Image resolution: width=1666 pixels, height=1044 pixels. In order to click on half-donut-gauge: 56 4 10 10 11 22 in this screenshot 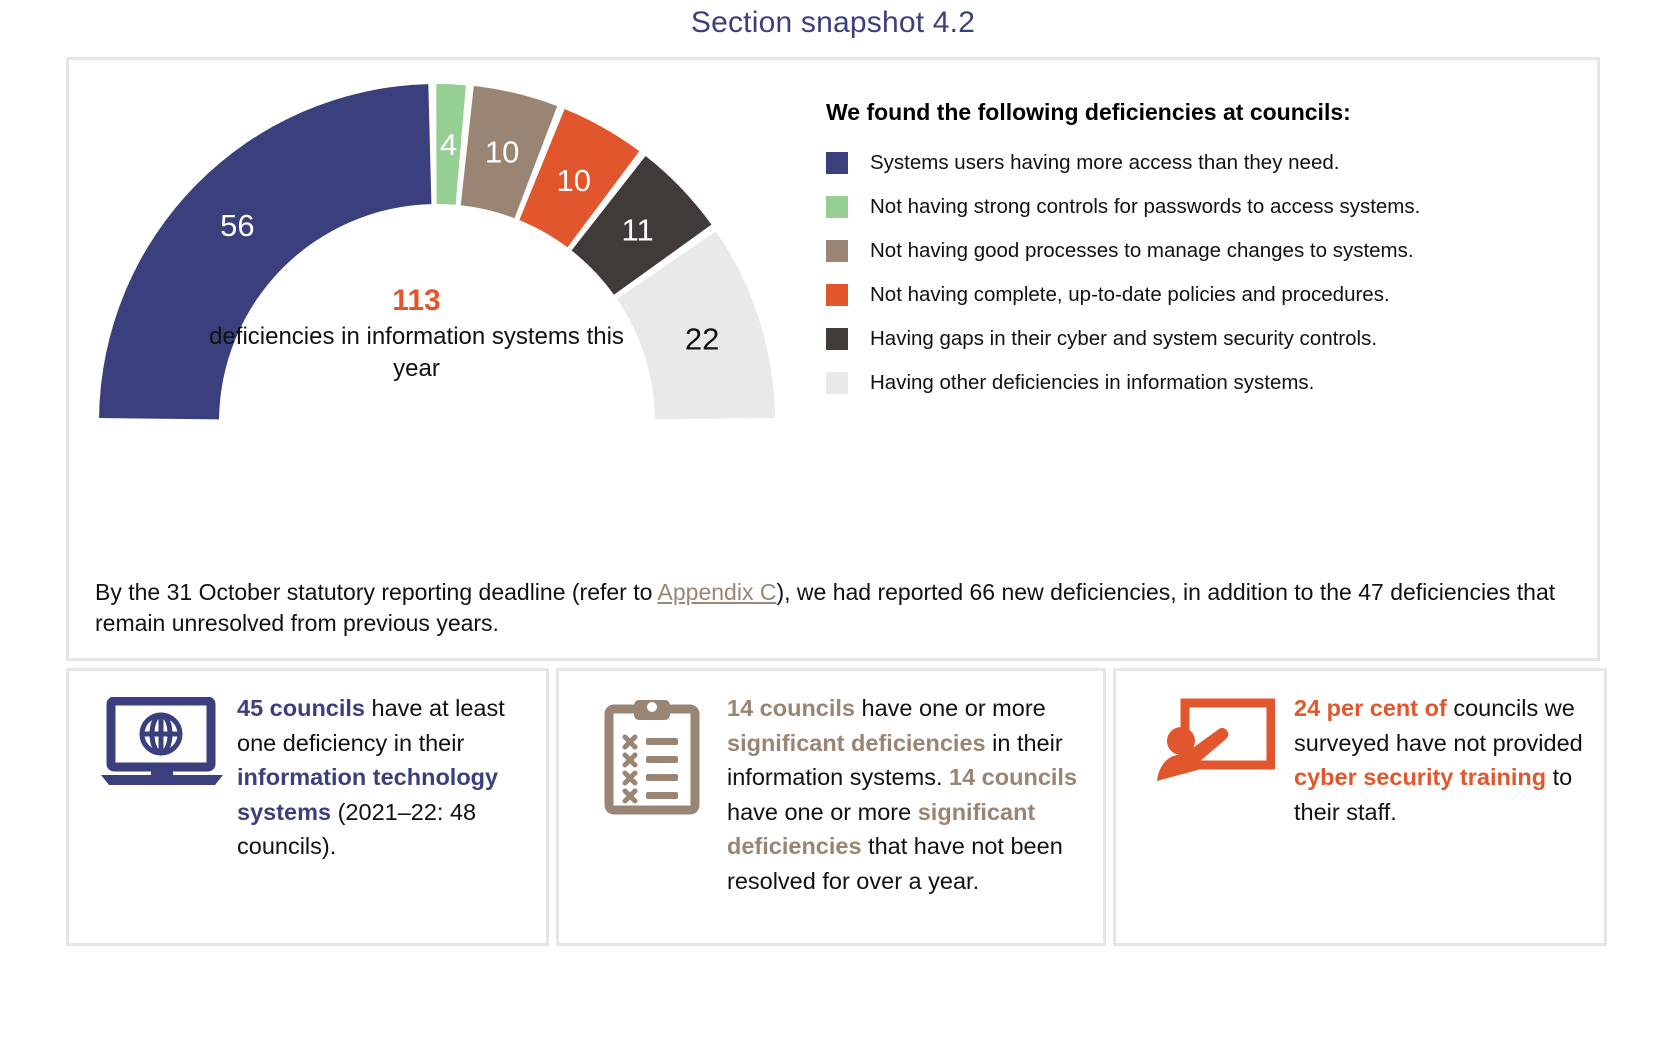, I will do `click(439, 265)`.